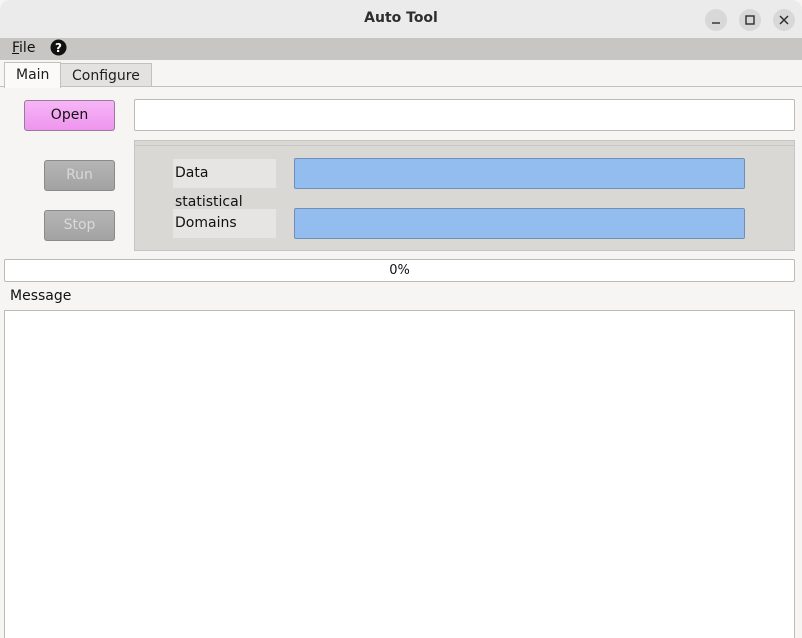  What do you see at coordinates (464, 195) in the screenshot?
I see `statistics-group: Data statistical Domains` at bounding box center [464, 195].